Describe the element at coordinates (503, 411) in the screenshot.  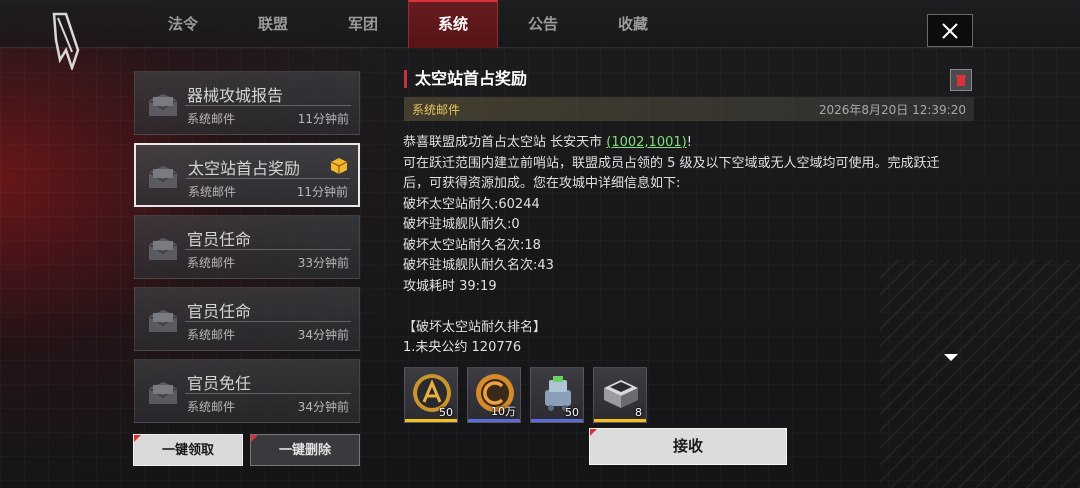
I see `reward-qty: 10万` at that location.